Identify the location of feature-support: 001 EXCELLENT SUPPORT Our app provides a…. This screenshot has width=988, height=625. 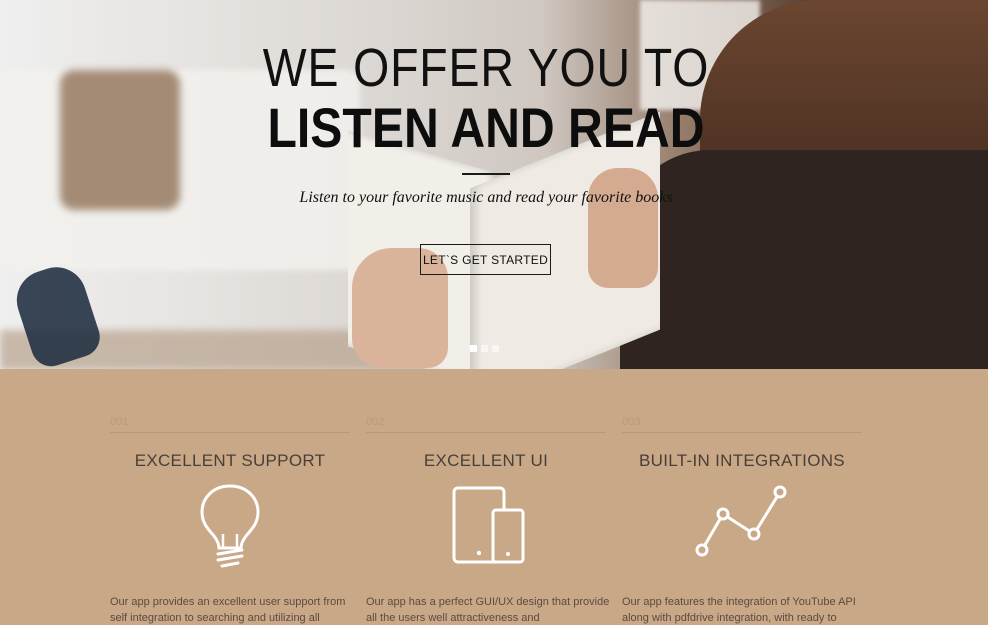
(230, 520).